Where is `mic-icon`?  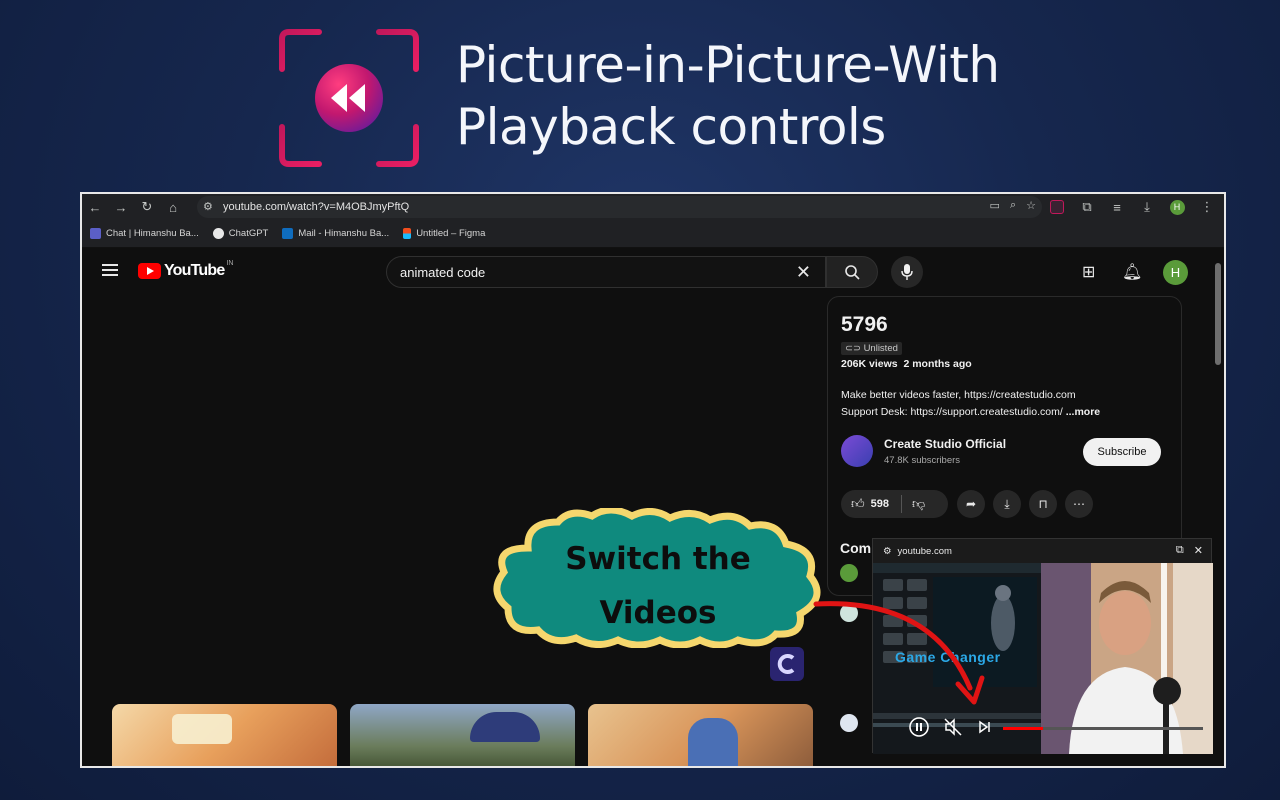 mic-icon is located at coordinates (907, 272).